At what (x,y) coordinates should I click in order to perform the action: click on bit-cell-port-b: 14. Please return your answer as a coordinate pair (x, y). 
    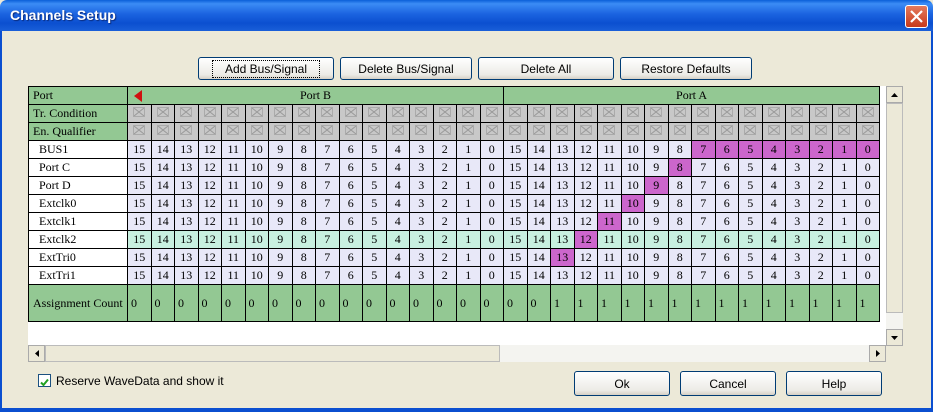
    Looking at the image, I should click on (162, 257).